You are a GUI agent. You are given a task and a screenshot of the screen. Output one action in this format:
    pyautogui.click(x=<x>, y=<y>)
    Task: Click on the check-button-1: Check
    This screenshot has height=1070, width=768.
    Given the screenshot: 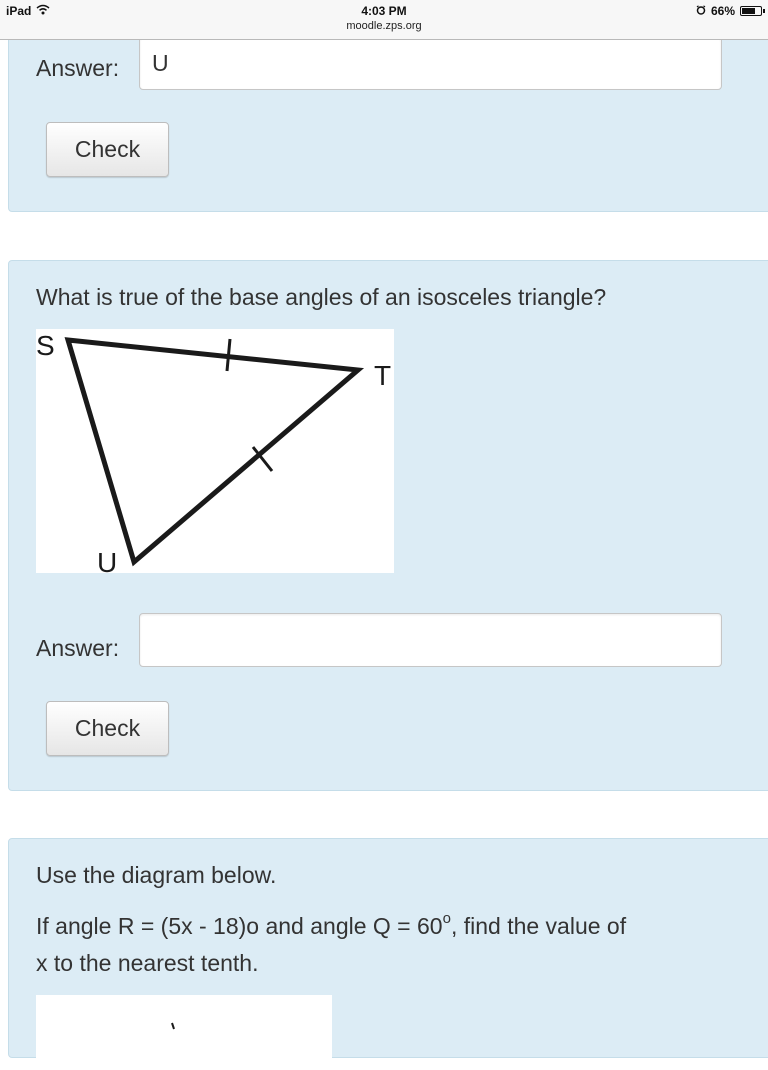 What is the action you would take?
    pyautogui.click(x=107, y=149)
    